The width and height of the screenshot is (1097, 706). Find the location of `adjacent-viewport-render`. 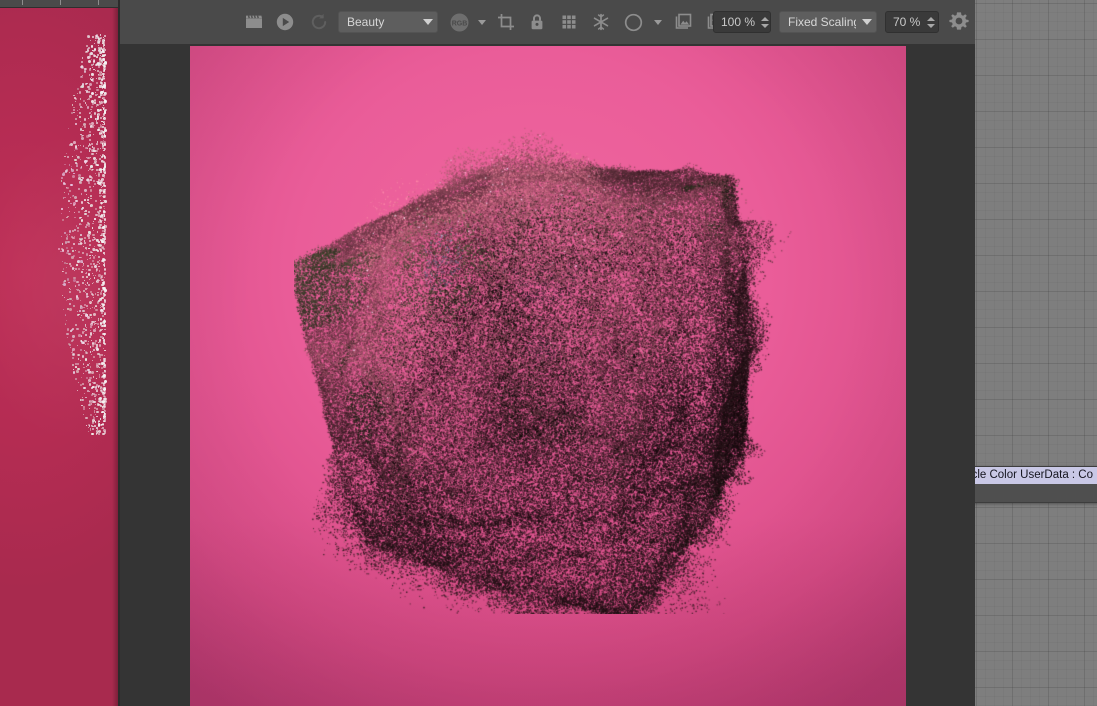

adjacent-viewport-render is located at coordinates (59, 357).